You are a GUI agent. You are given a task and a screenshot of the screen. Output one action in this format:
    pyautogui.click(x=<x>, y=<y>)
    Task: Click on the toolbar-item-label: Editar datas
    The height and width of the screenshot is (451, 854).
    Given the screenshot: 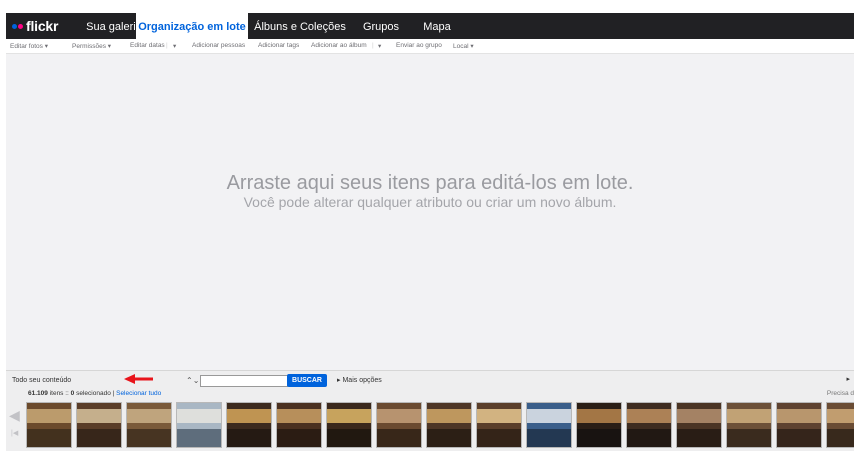 What is the action you would take?
    pyautogui.click(x=147, y=45)
    